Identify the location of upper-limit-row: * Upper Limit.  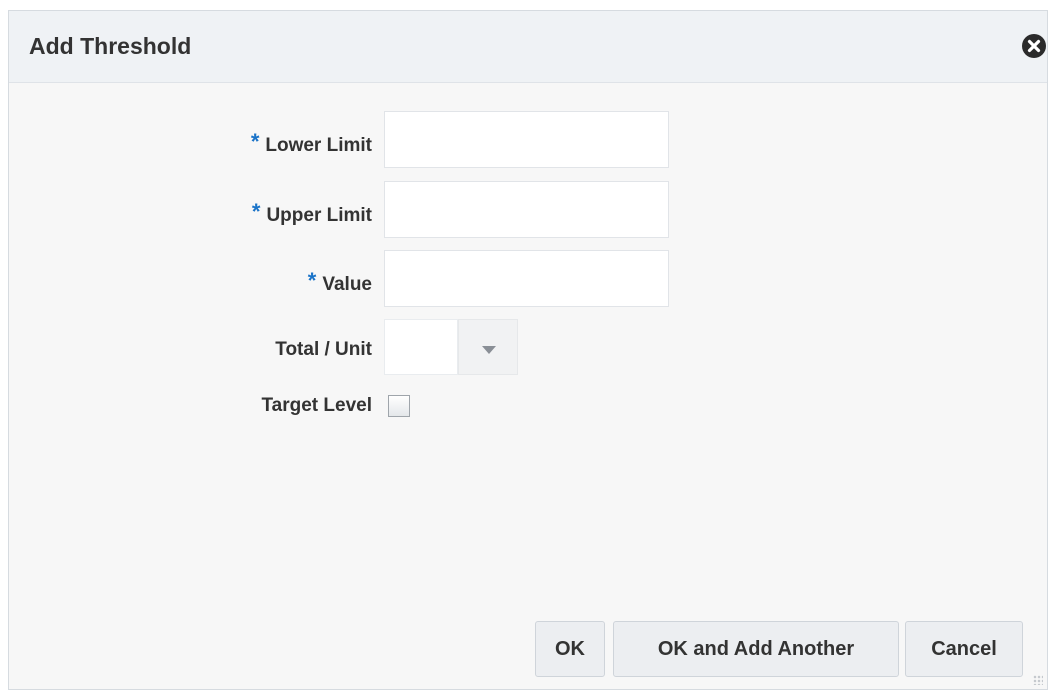
(359, 211).